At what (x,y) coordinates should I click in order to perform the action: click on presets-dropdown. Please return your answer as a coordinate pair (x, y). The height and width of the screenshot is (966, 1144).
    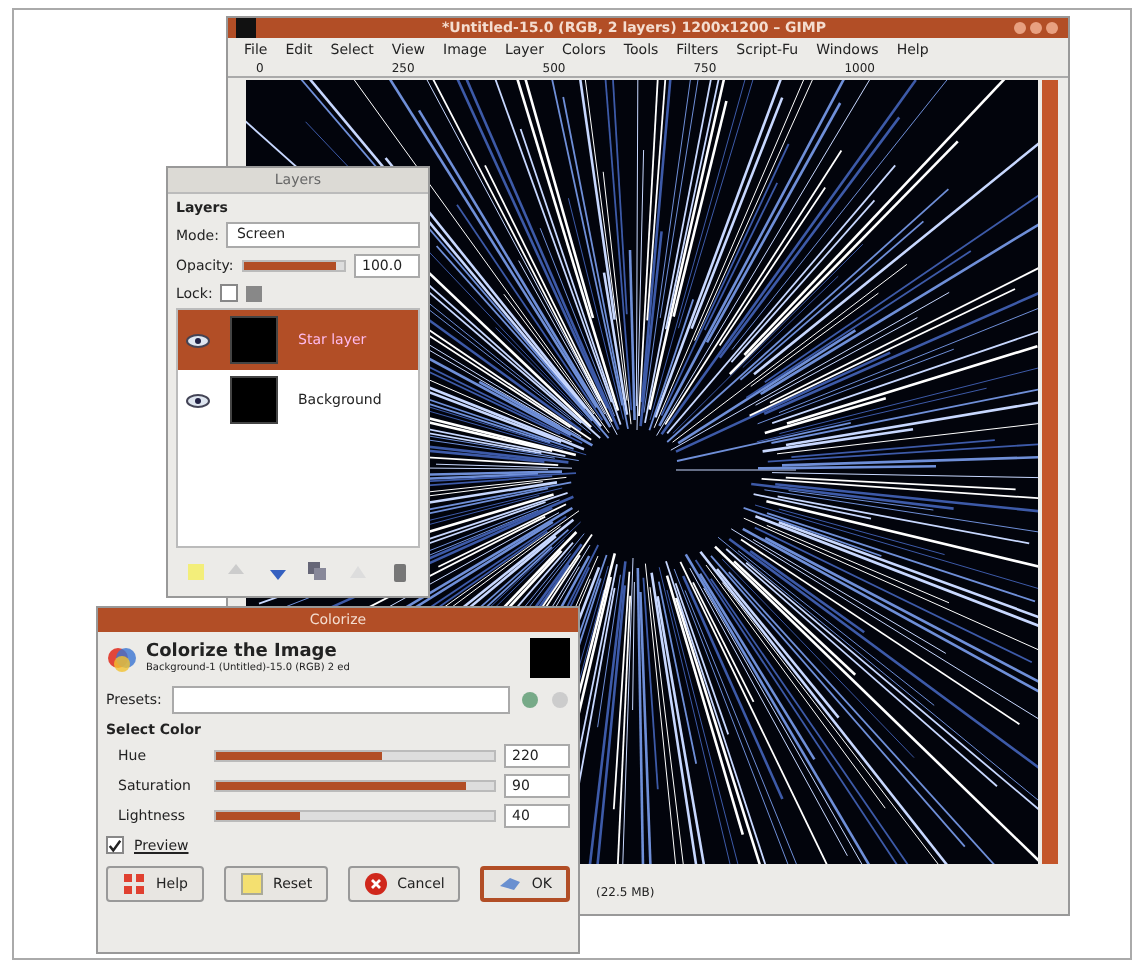
    Looking at the image, I should click on (340, 700).